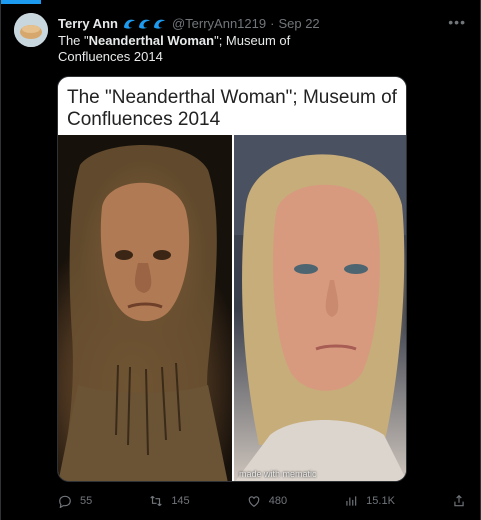 This screenshot has width=481, height=520. I want to click on views-button: 15.1K, so click(369, 501).